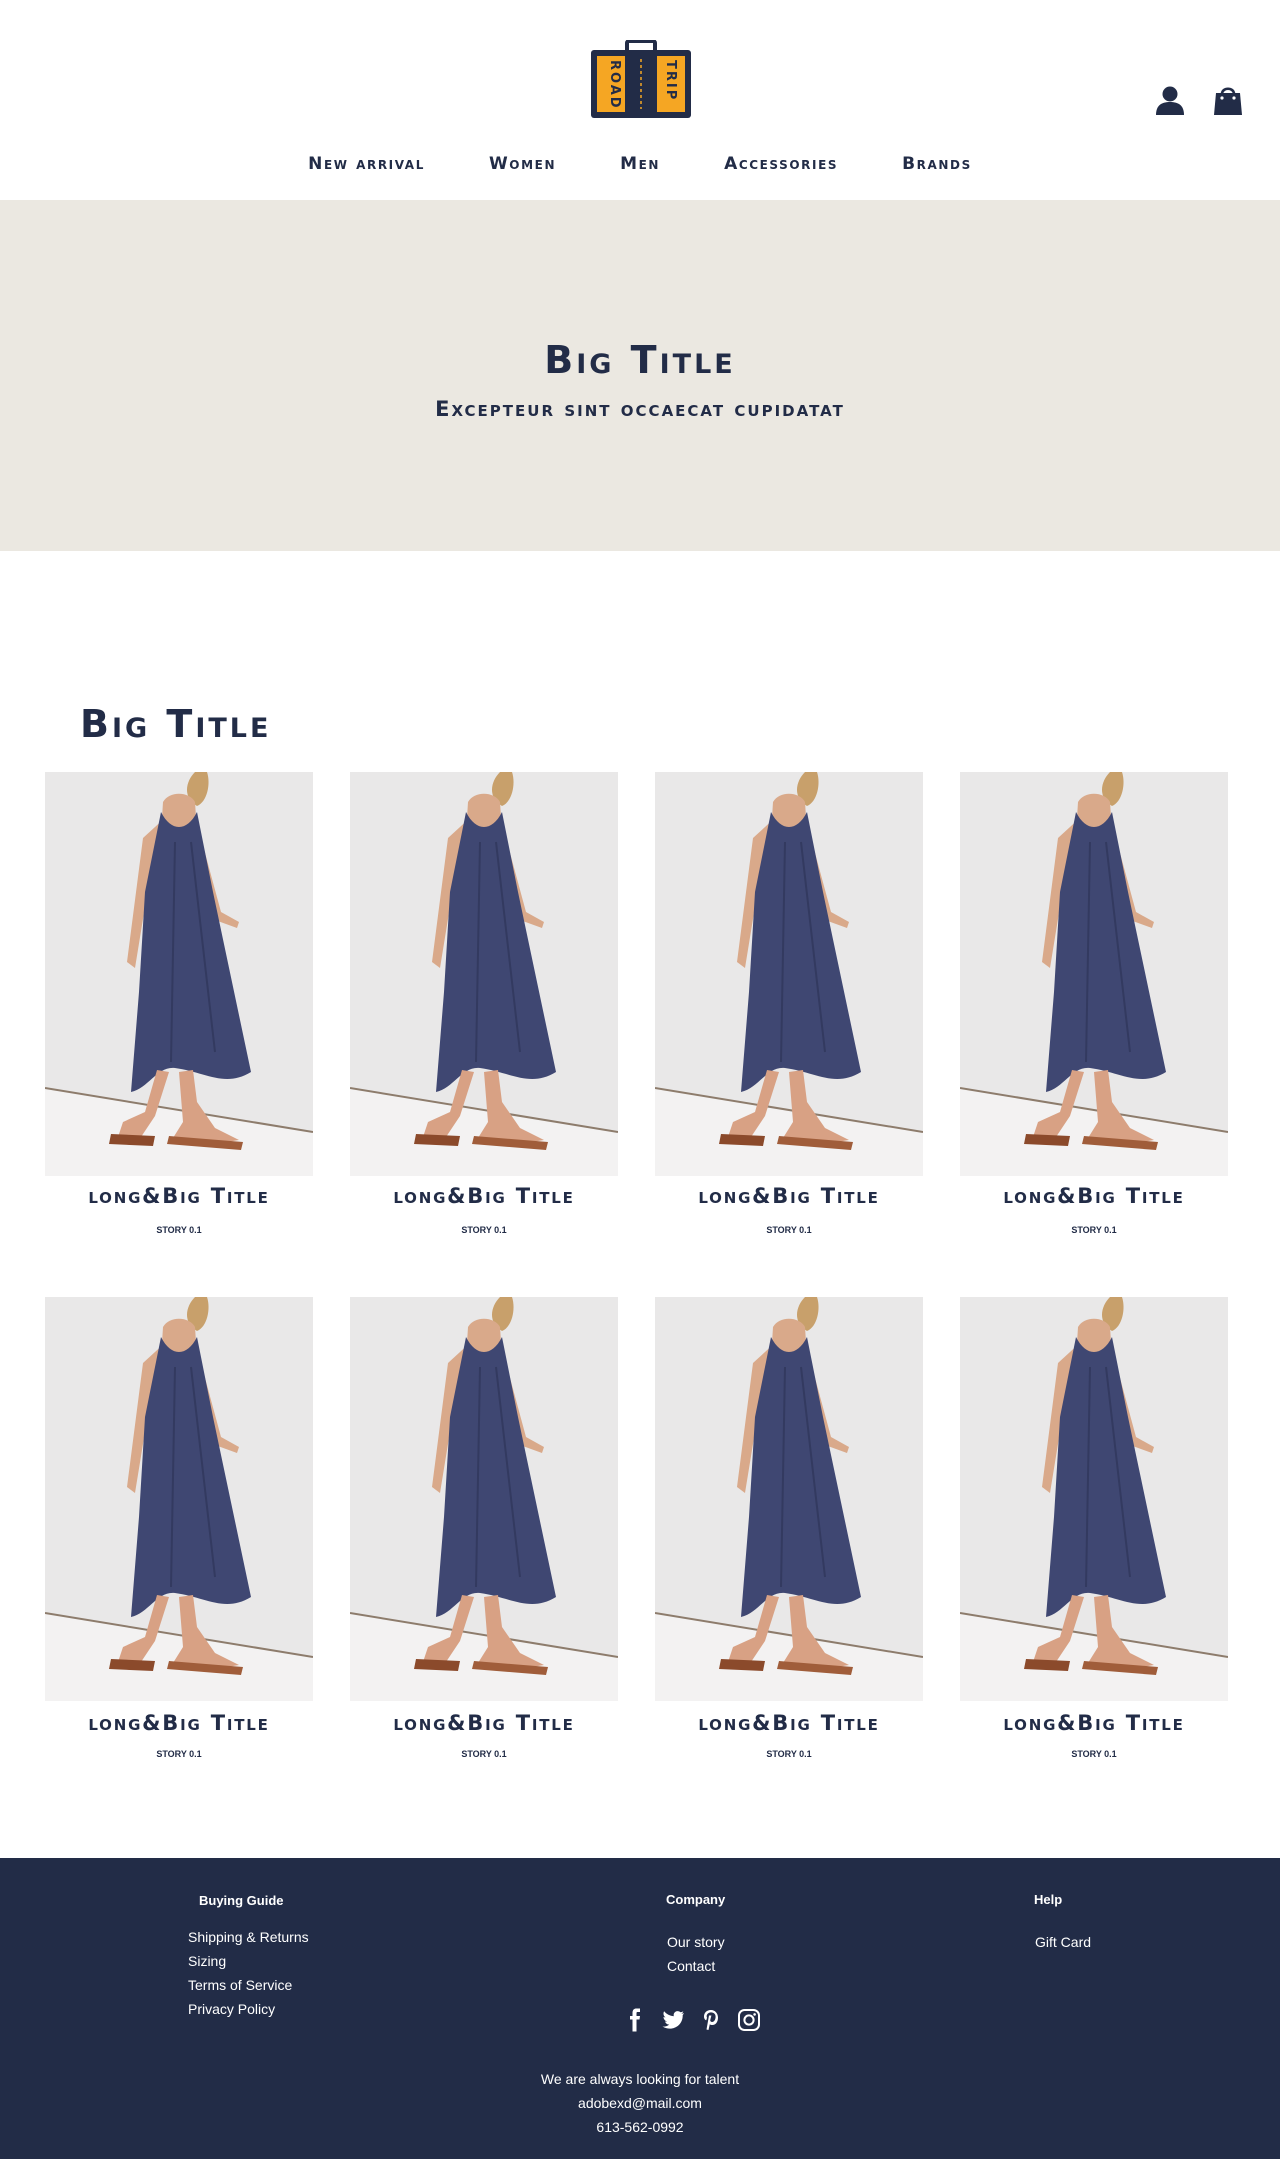 This screenshot has height=2159, width=1280. I want to click on footer-link-terms: Terms of Service, so click(240, 1985).